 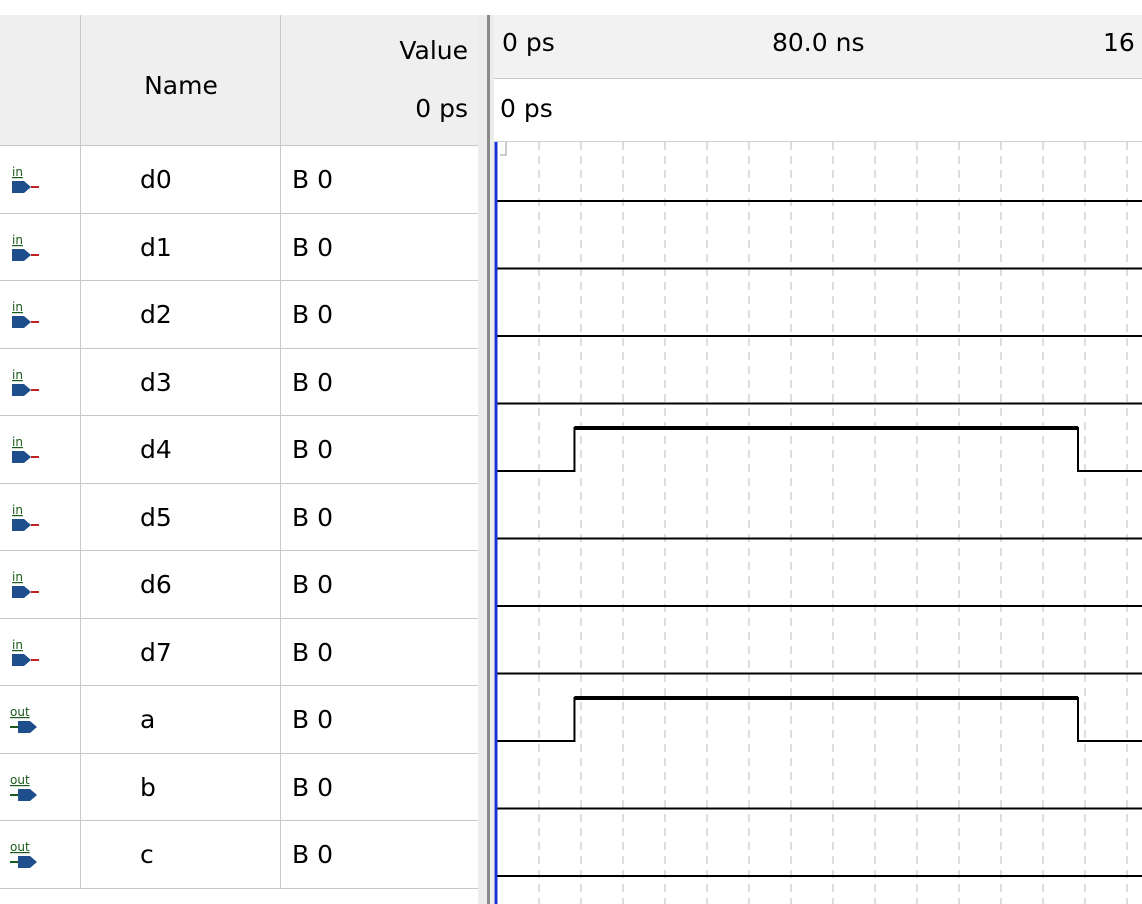 What do you see at coordinates (147, 719) in the screenshot?
I see `signal-name: a` at bounding box center [147, 719].